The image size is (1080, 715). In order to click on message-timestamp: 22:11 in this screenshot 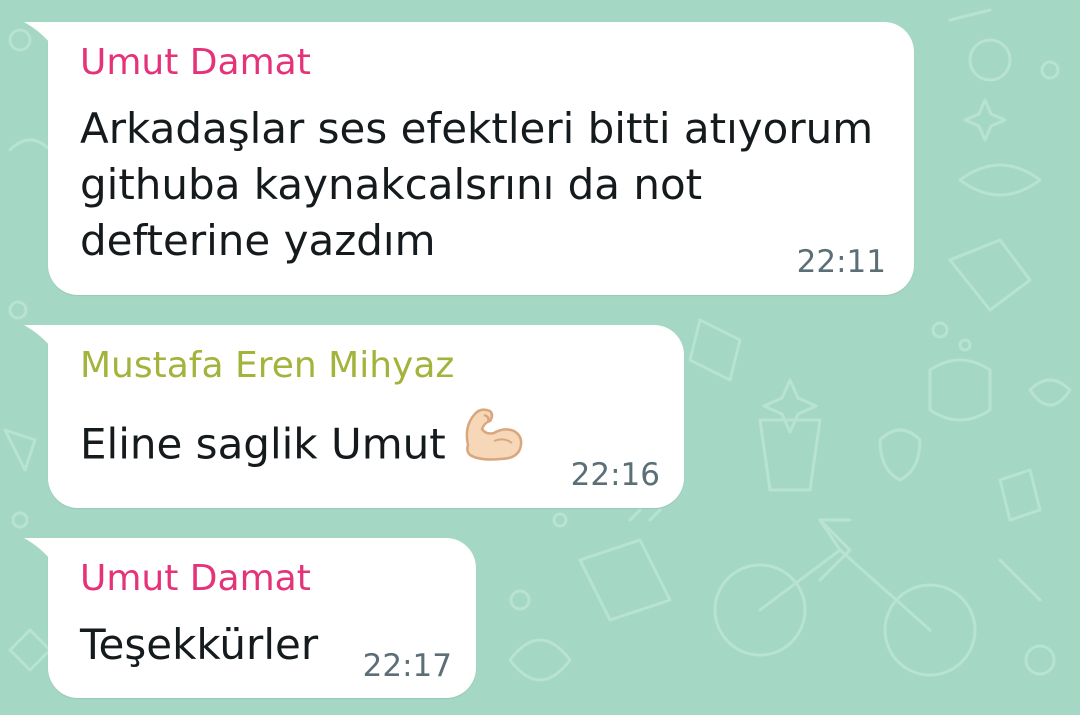, I will do `click(841, 262)`.